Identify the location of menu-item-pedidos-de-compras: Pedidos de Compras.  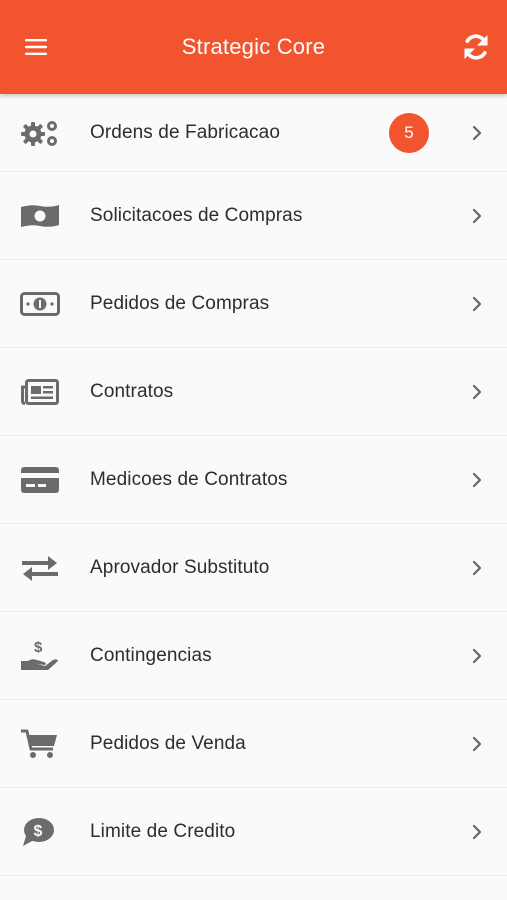
(253, 304).